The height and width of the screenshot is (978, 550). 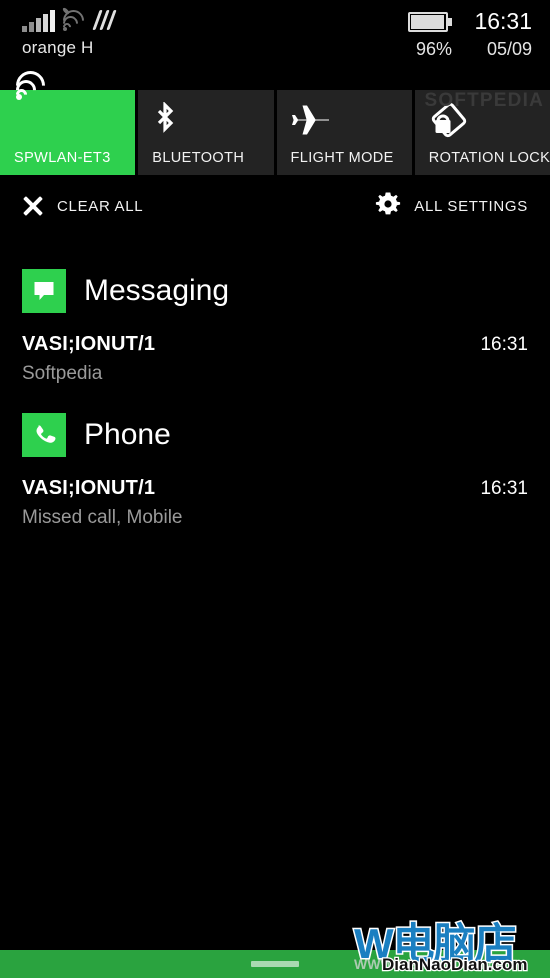 I want to click on signal-bars-icon, so click(x=38, y=21).